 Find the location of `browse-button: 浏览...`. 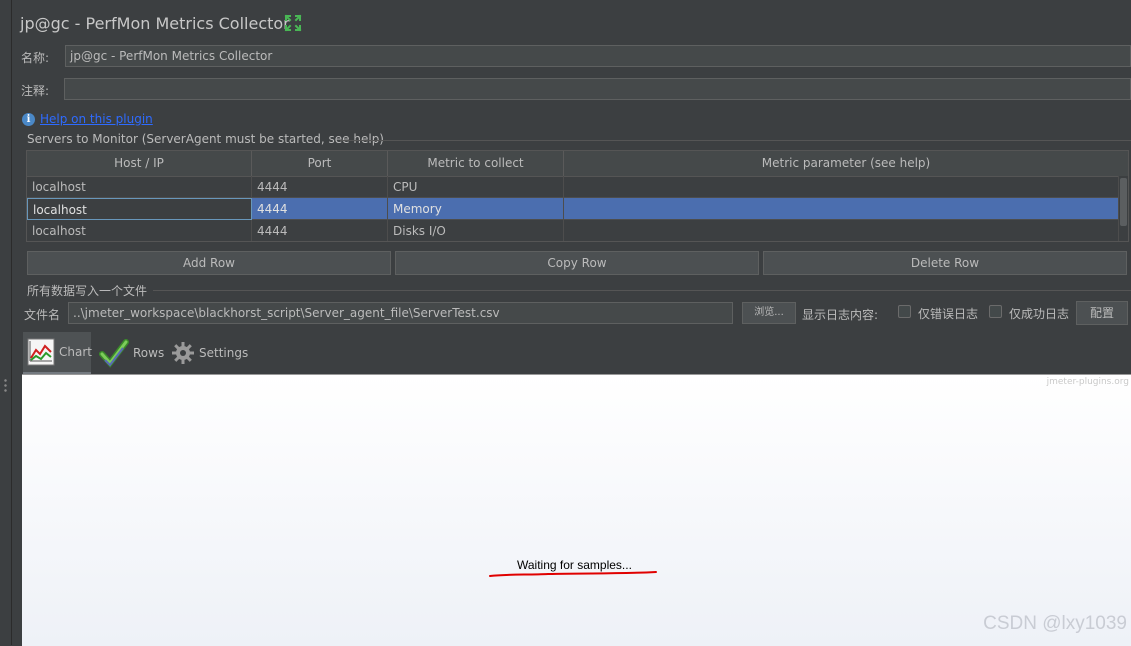

browse-button: 浏览... is located at coordinates (769, 313).